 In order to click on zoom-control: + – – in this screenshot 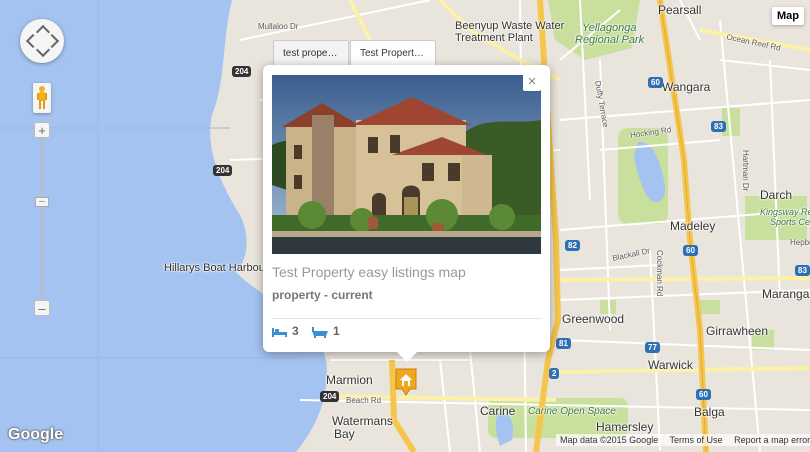, I will do `click(42, 220)`.